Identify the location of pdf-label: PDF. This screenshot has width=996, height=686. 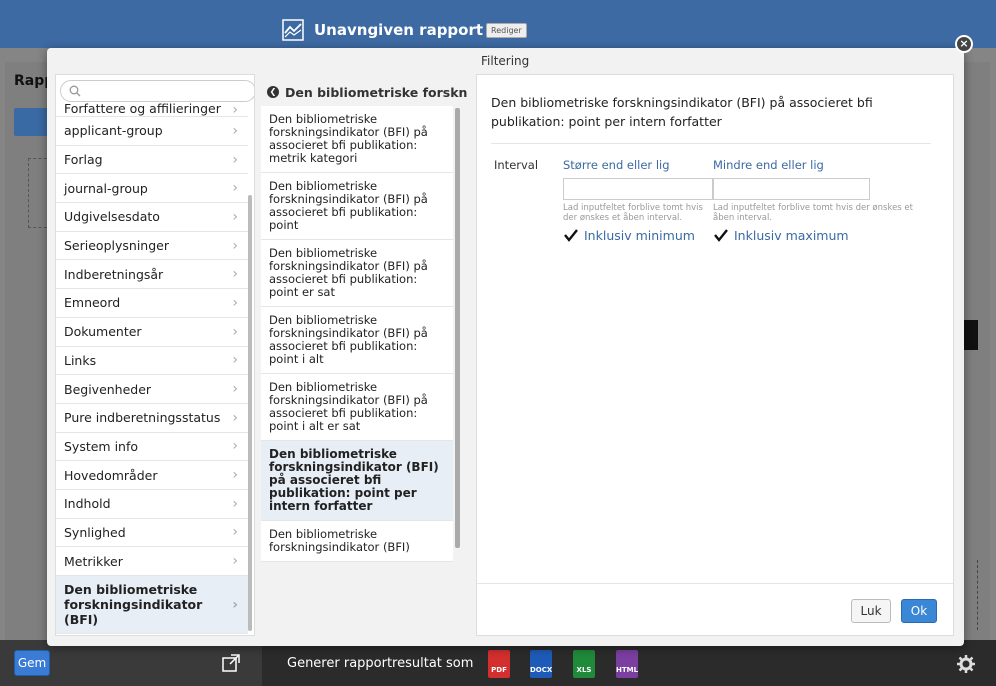
(499, 670).